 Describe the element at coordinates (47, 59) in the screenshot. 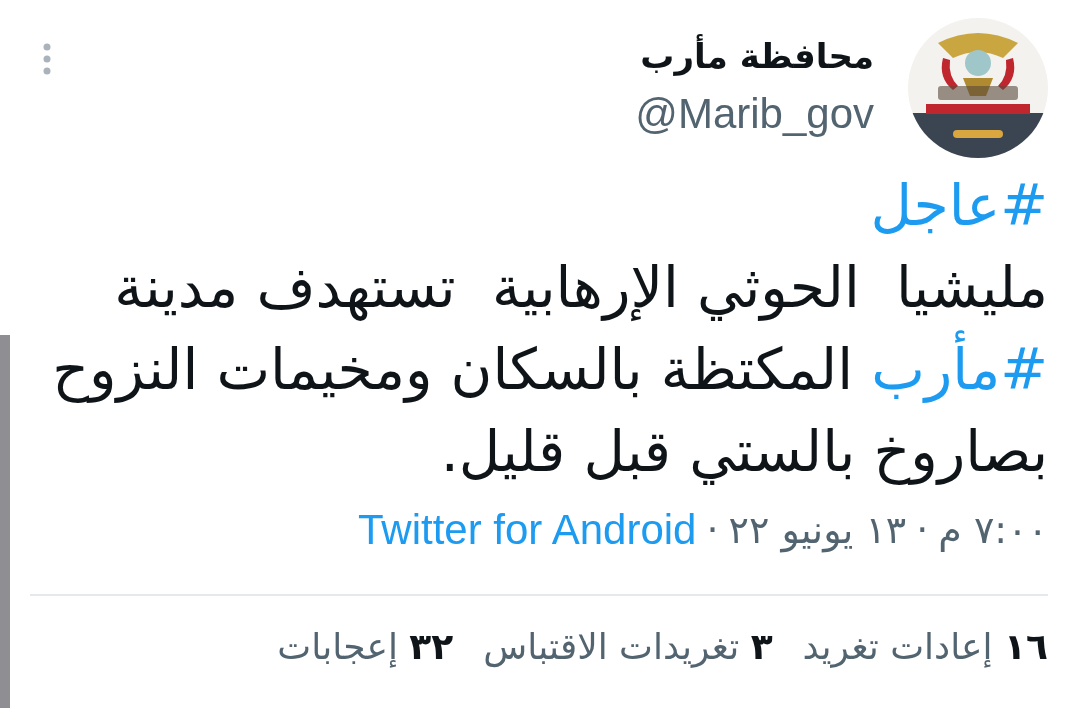

I see `more-options-icon` at that location.